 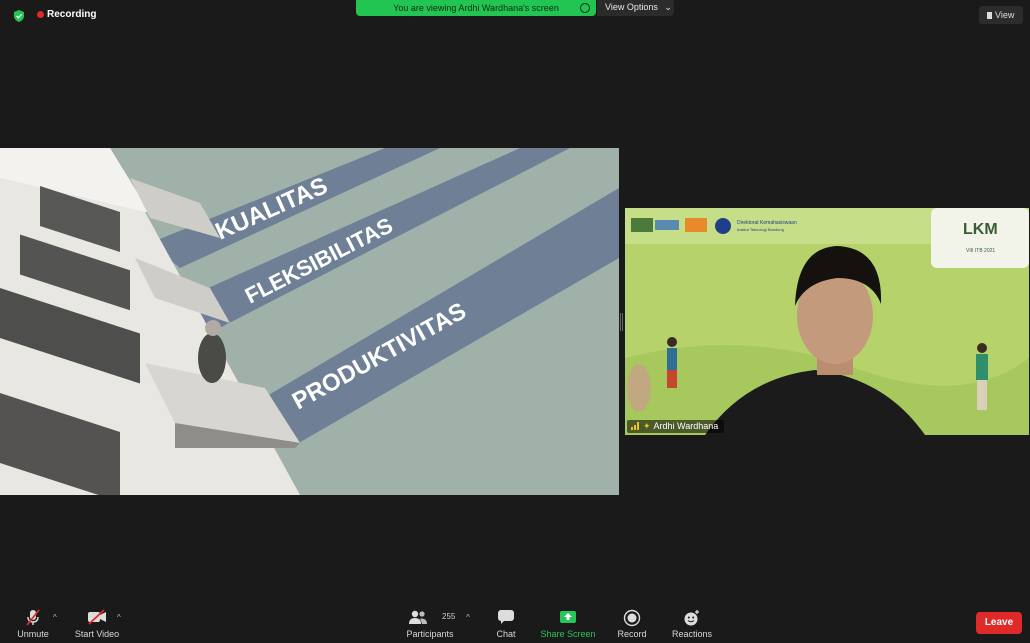 I want to click on participants-options-caret-icon: ^, so click(x=468, y=617).